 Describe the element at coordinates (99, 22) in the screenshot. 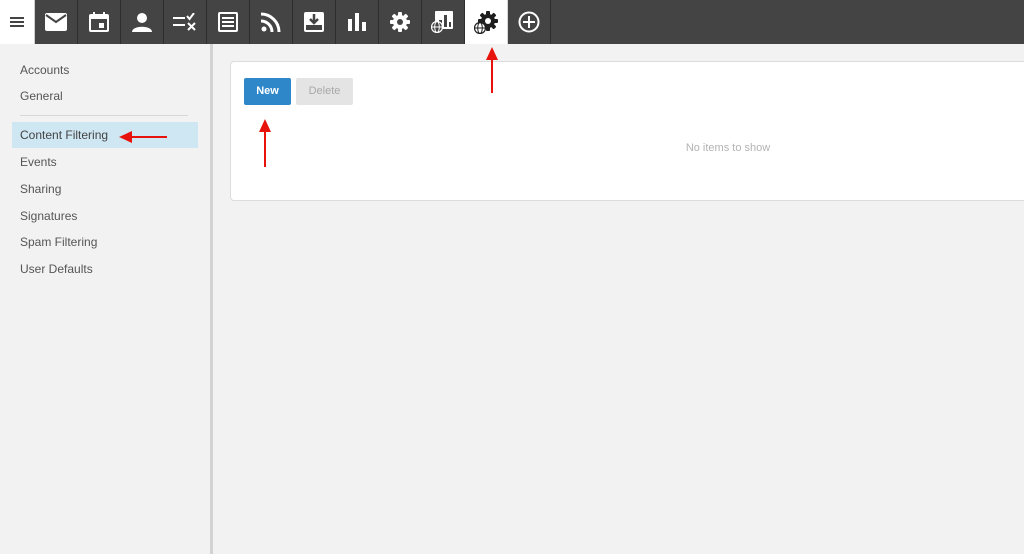

I see `calendar-icon` at that location.